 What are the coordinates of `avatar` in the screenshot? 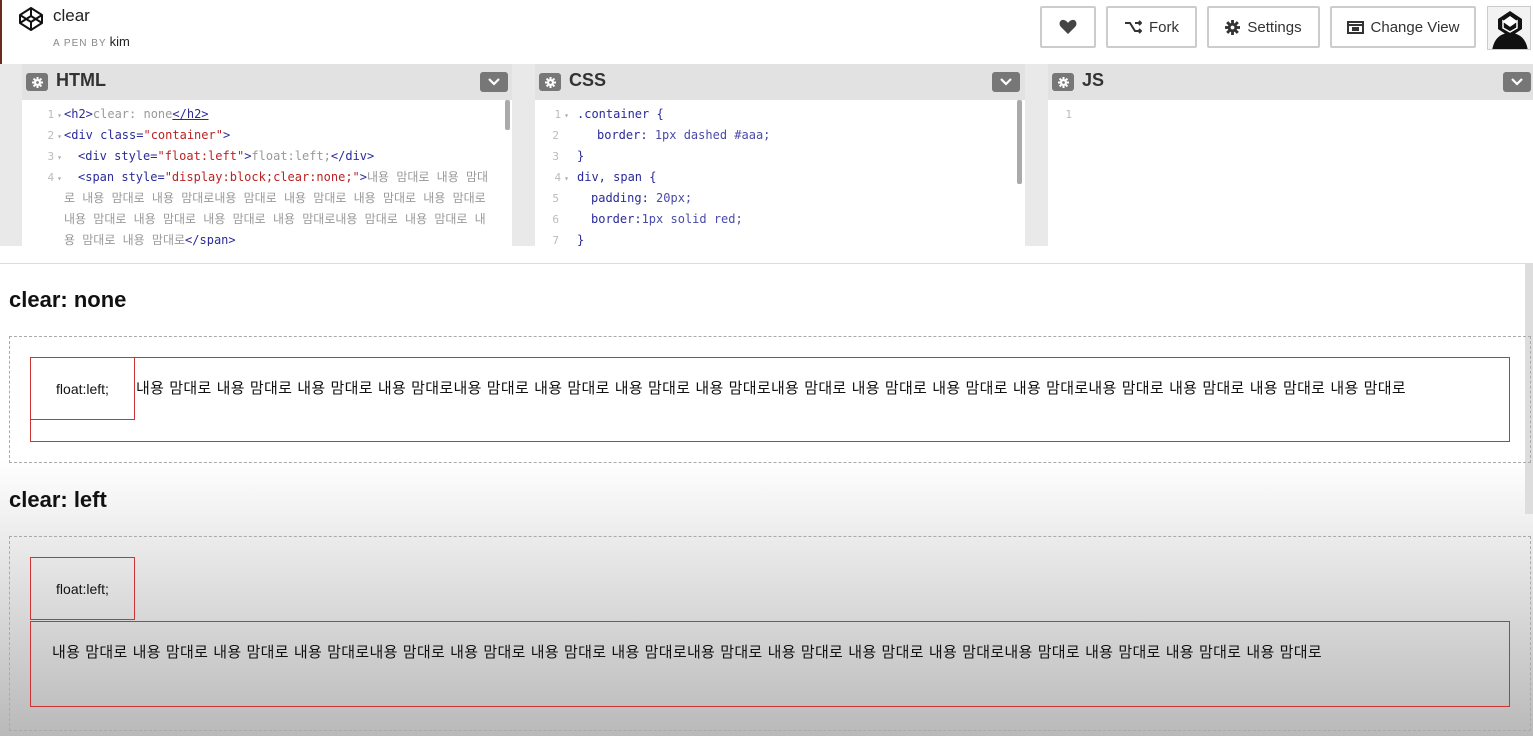 It's located at (1509, 28).